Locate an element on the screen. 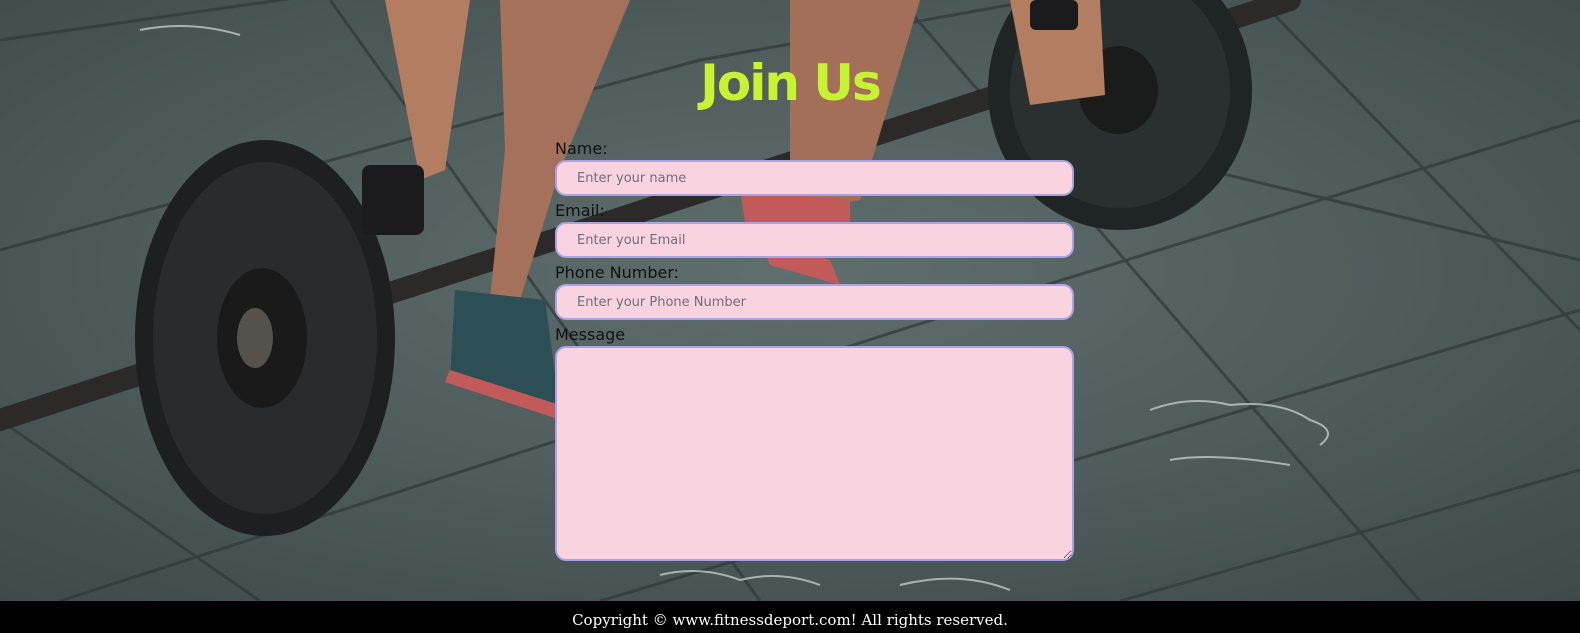 This screenshot has width=1580, height=633. message-textarea is located at coordinates (814, 453).